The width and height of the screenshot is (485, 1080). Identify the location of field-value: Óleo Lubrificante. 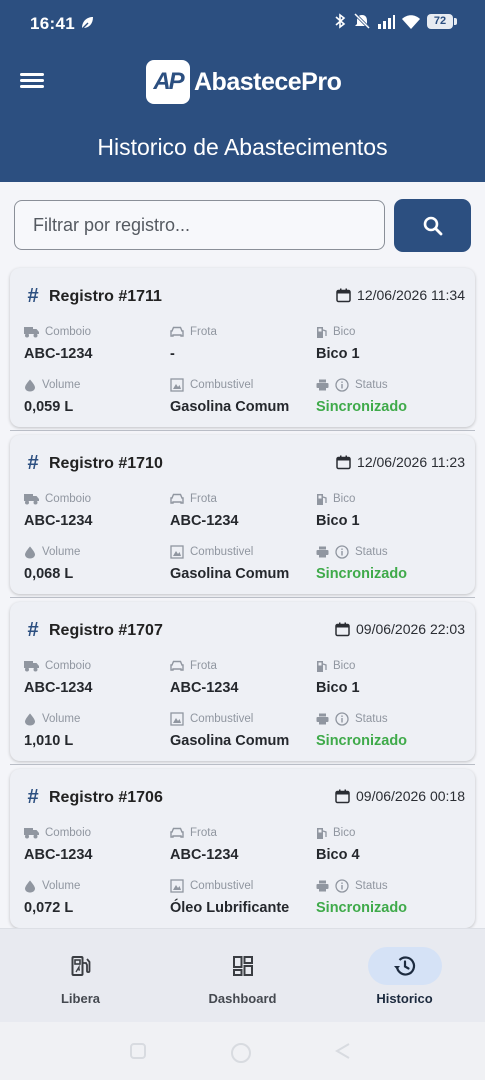
(230, 908).